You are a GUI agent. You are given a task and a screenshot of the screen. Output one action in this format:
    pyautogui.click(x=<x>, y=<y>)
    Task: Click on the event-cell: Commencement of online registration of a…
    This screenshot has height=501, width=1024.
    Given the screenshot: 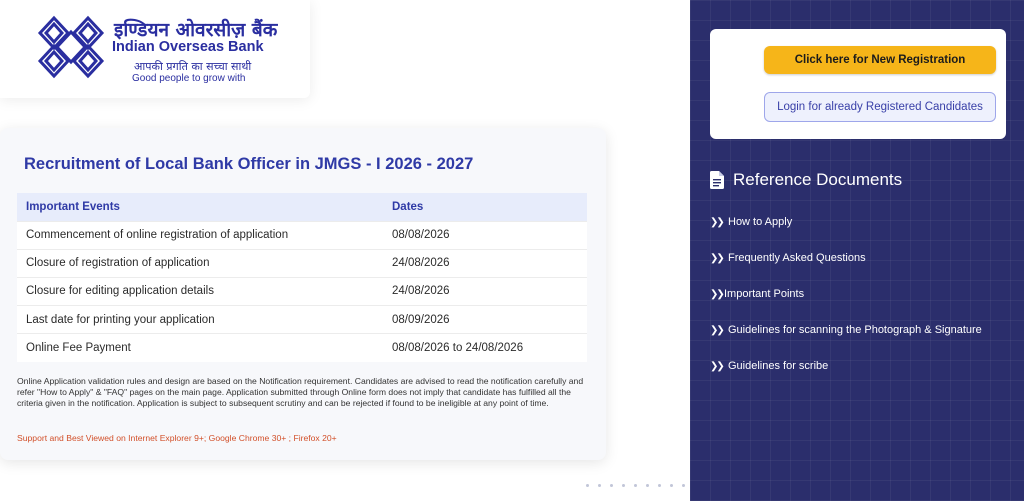 What is the action you would take?
    pyautogui.click(x=200, y=235)
    